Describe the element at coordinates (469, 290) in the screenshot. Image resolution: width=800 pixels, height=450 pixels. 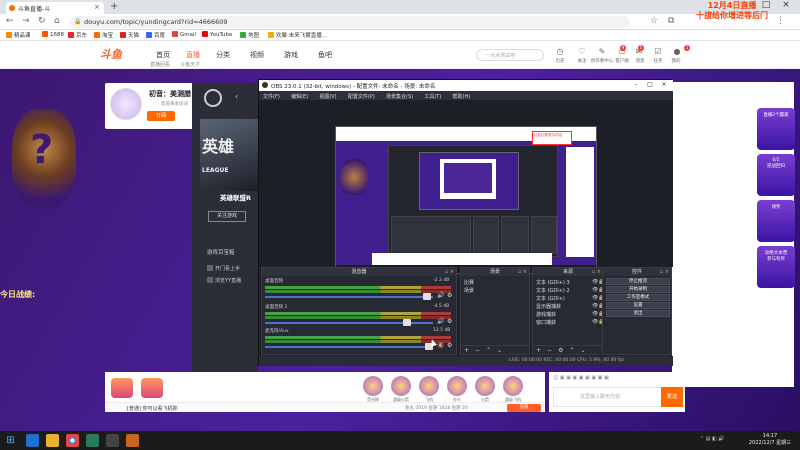
I see `scene-item: 场景` at that location.